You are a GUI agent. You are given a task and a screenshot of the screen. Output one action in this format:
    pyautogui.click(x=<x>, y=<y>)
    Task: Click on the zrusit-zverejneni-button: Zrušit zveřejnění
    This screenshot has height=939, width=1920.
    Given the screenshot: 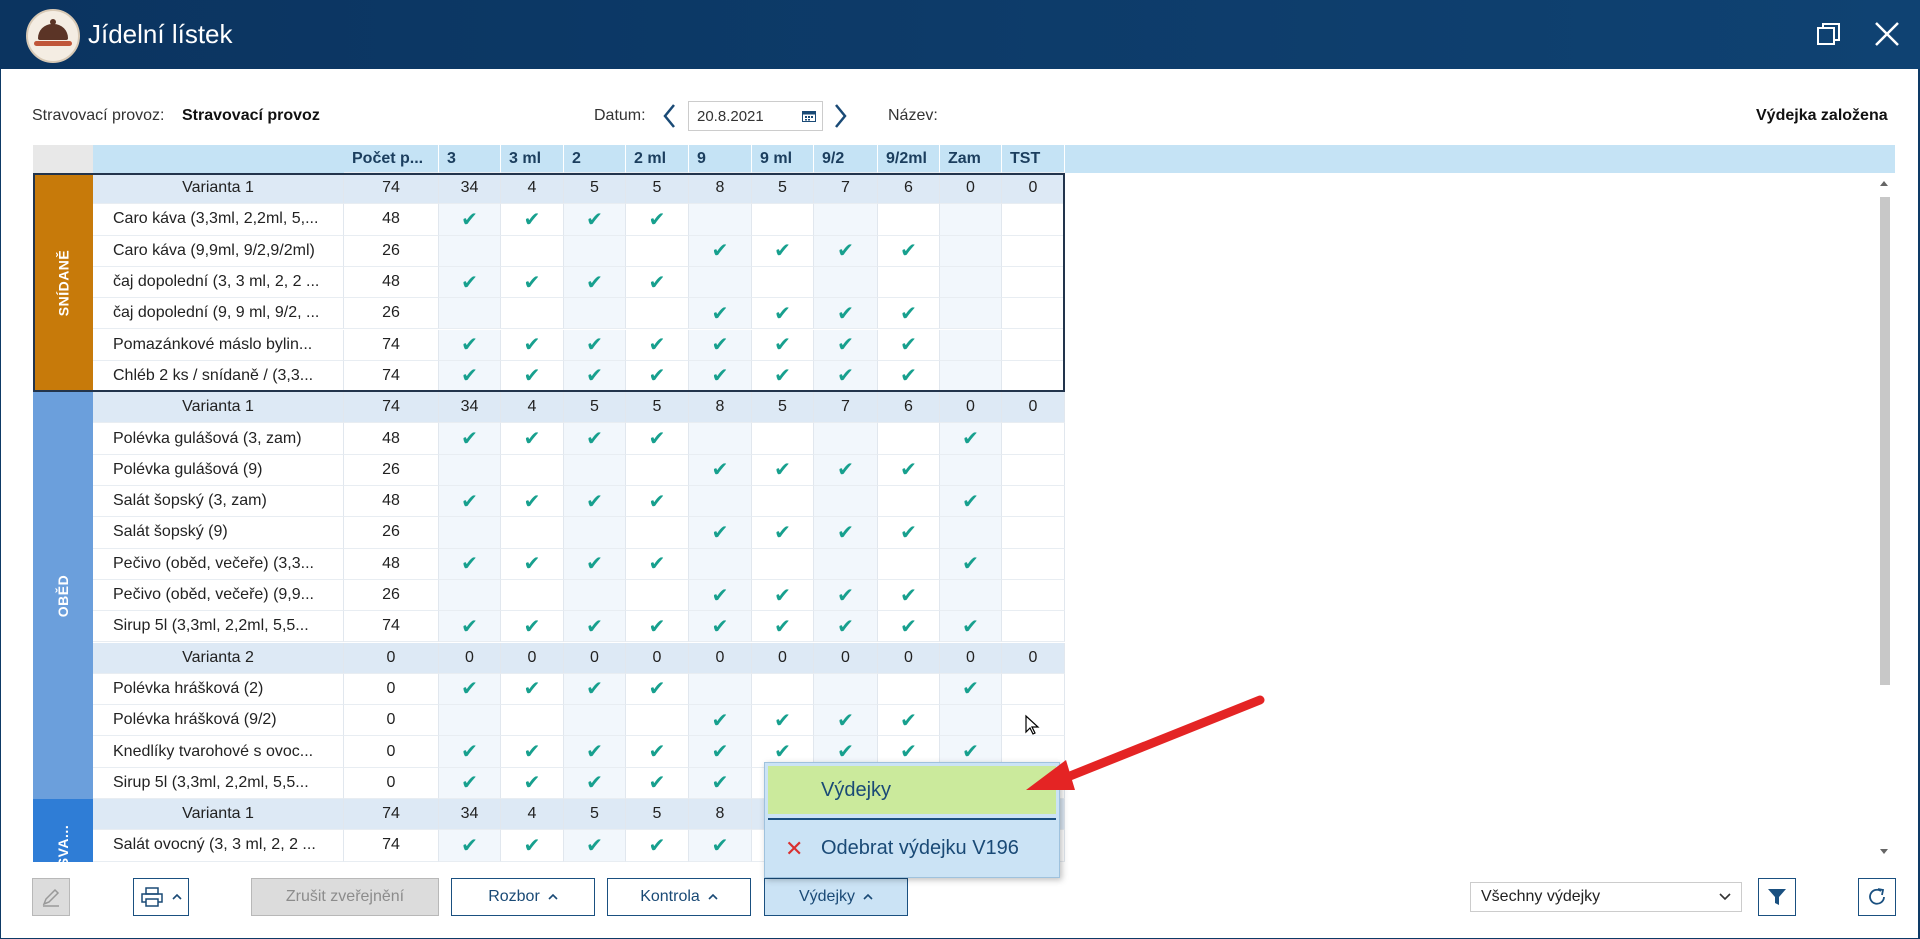 What is the action you would take?
    pyautogui.click(x=345, y=897)
    